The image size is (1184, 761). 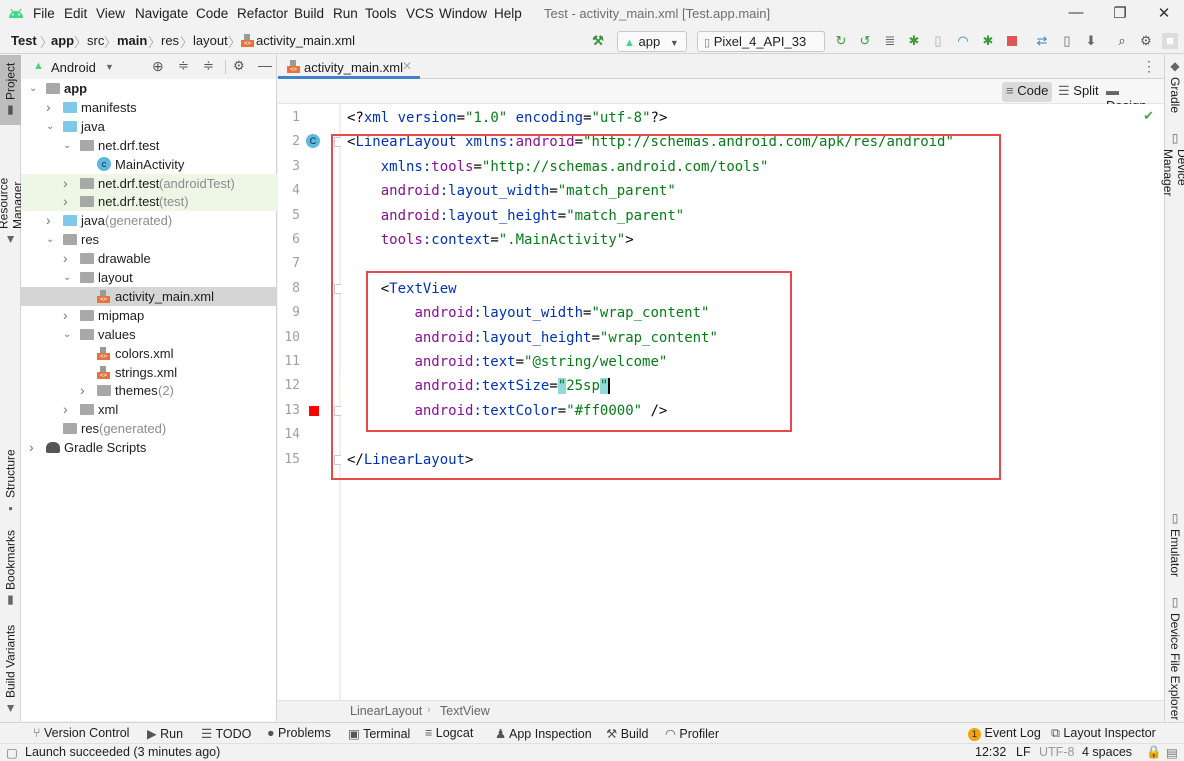 What do you see at coordinates (379, 733) in the screenshot?
I see `tw-terminal: ▣ Terminal` at bounding box center [379, 733].